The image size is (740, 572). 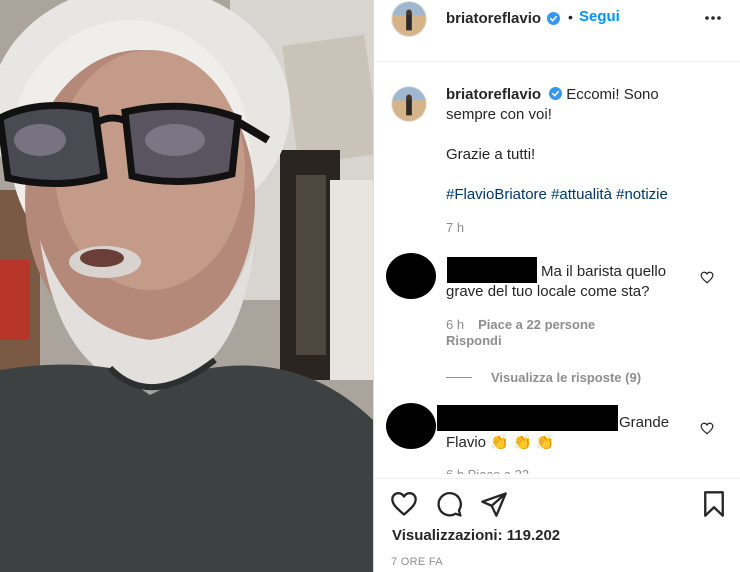 What do you see at coordinates (476, 535) in the screenshot?
I see `views-count: Visualizzazioni: 119.202` at bounding box center [476, 535].